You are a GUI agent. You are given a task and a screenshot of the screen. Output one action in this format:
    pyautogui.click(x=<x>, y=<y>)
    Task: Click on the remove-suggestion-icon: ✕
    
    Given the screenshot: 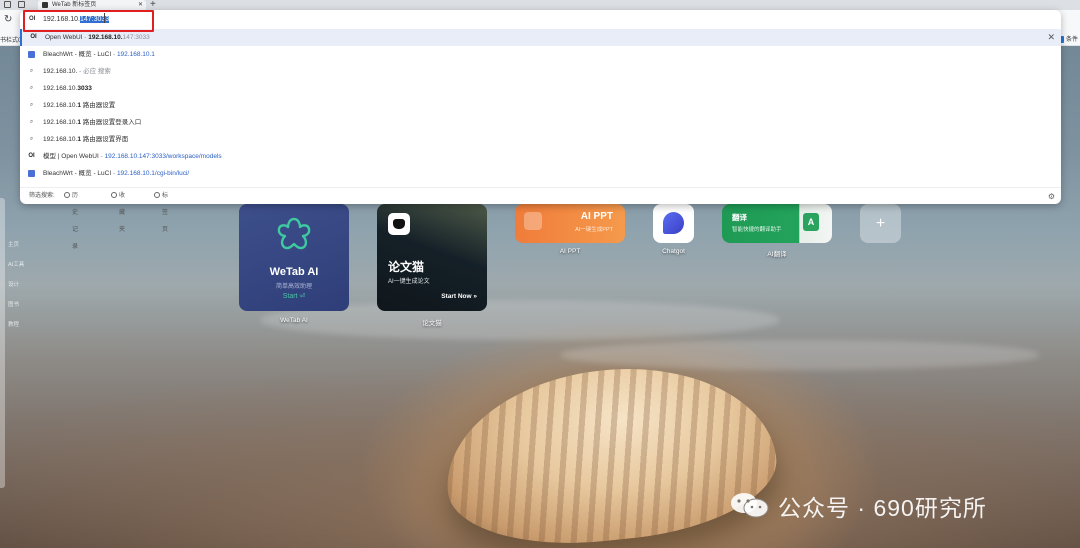 What is the action you would take?
    pyautogui.click(x=1051, y=37)
    